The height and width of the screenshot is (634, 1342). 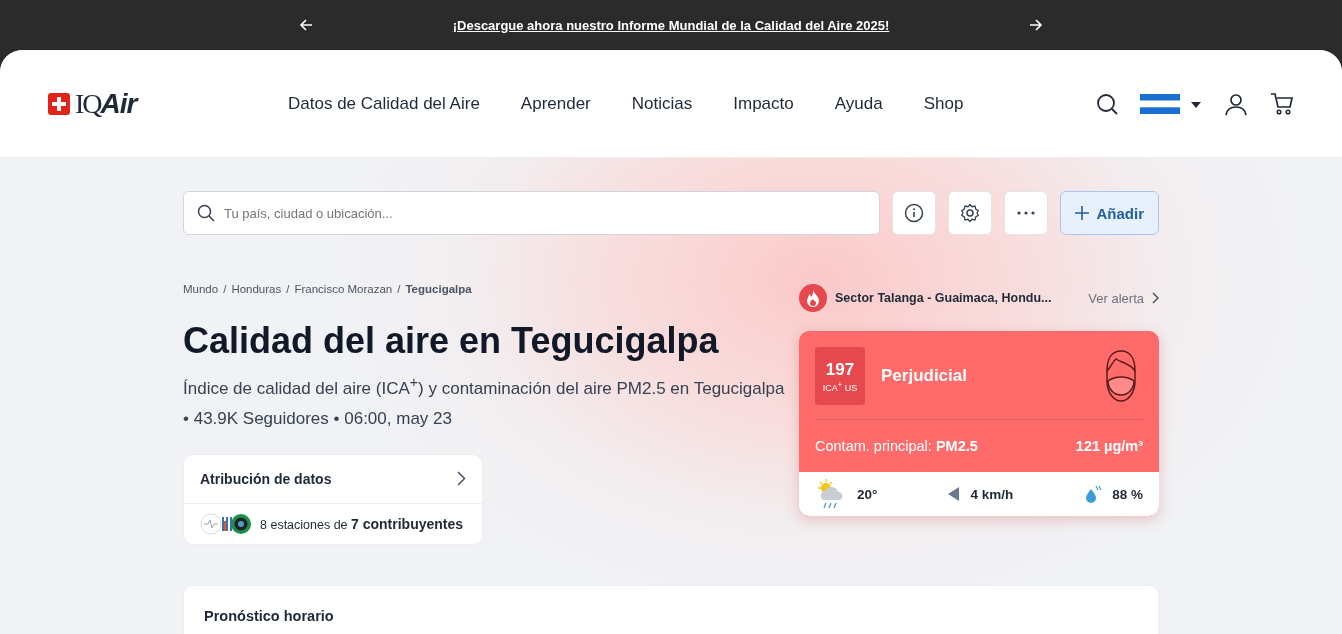 What do you see at coordinates (384, 103) in the screenshot?
I see `nav-link: Datos de Calidad del Aire` at bounding box center [384, 103].